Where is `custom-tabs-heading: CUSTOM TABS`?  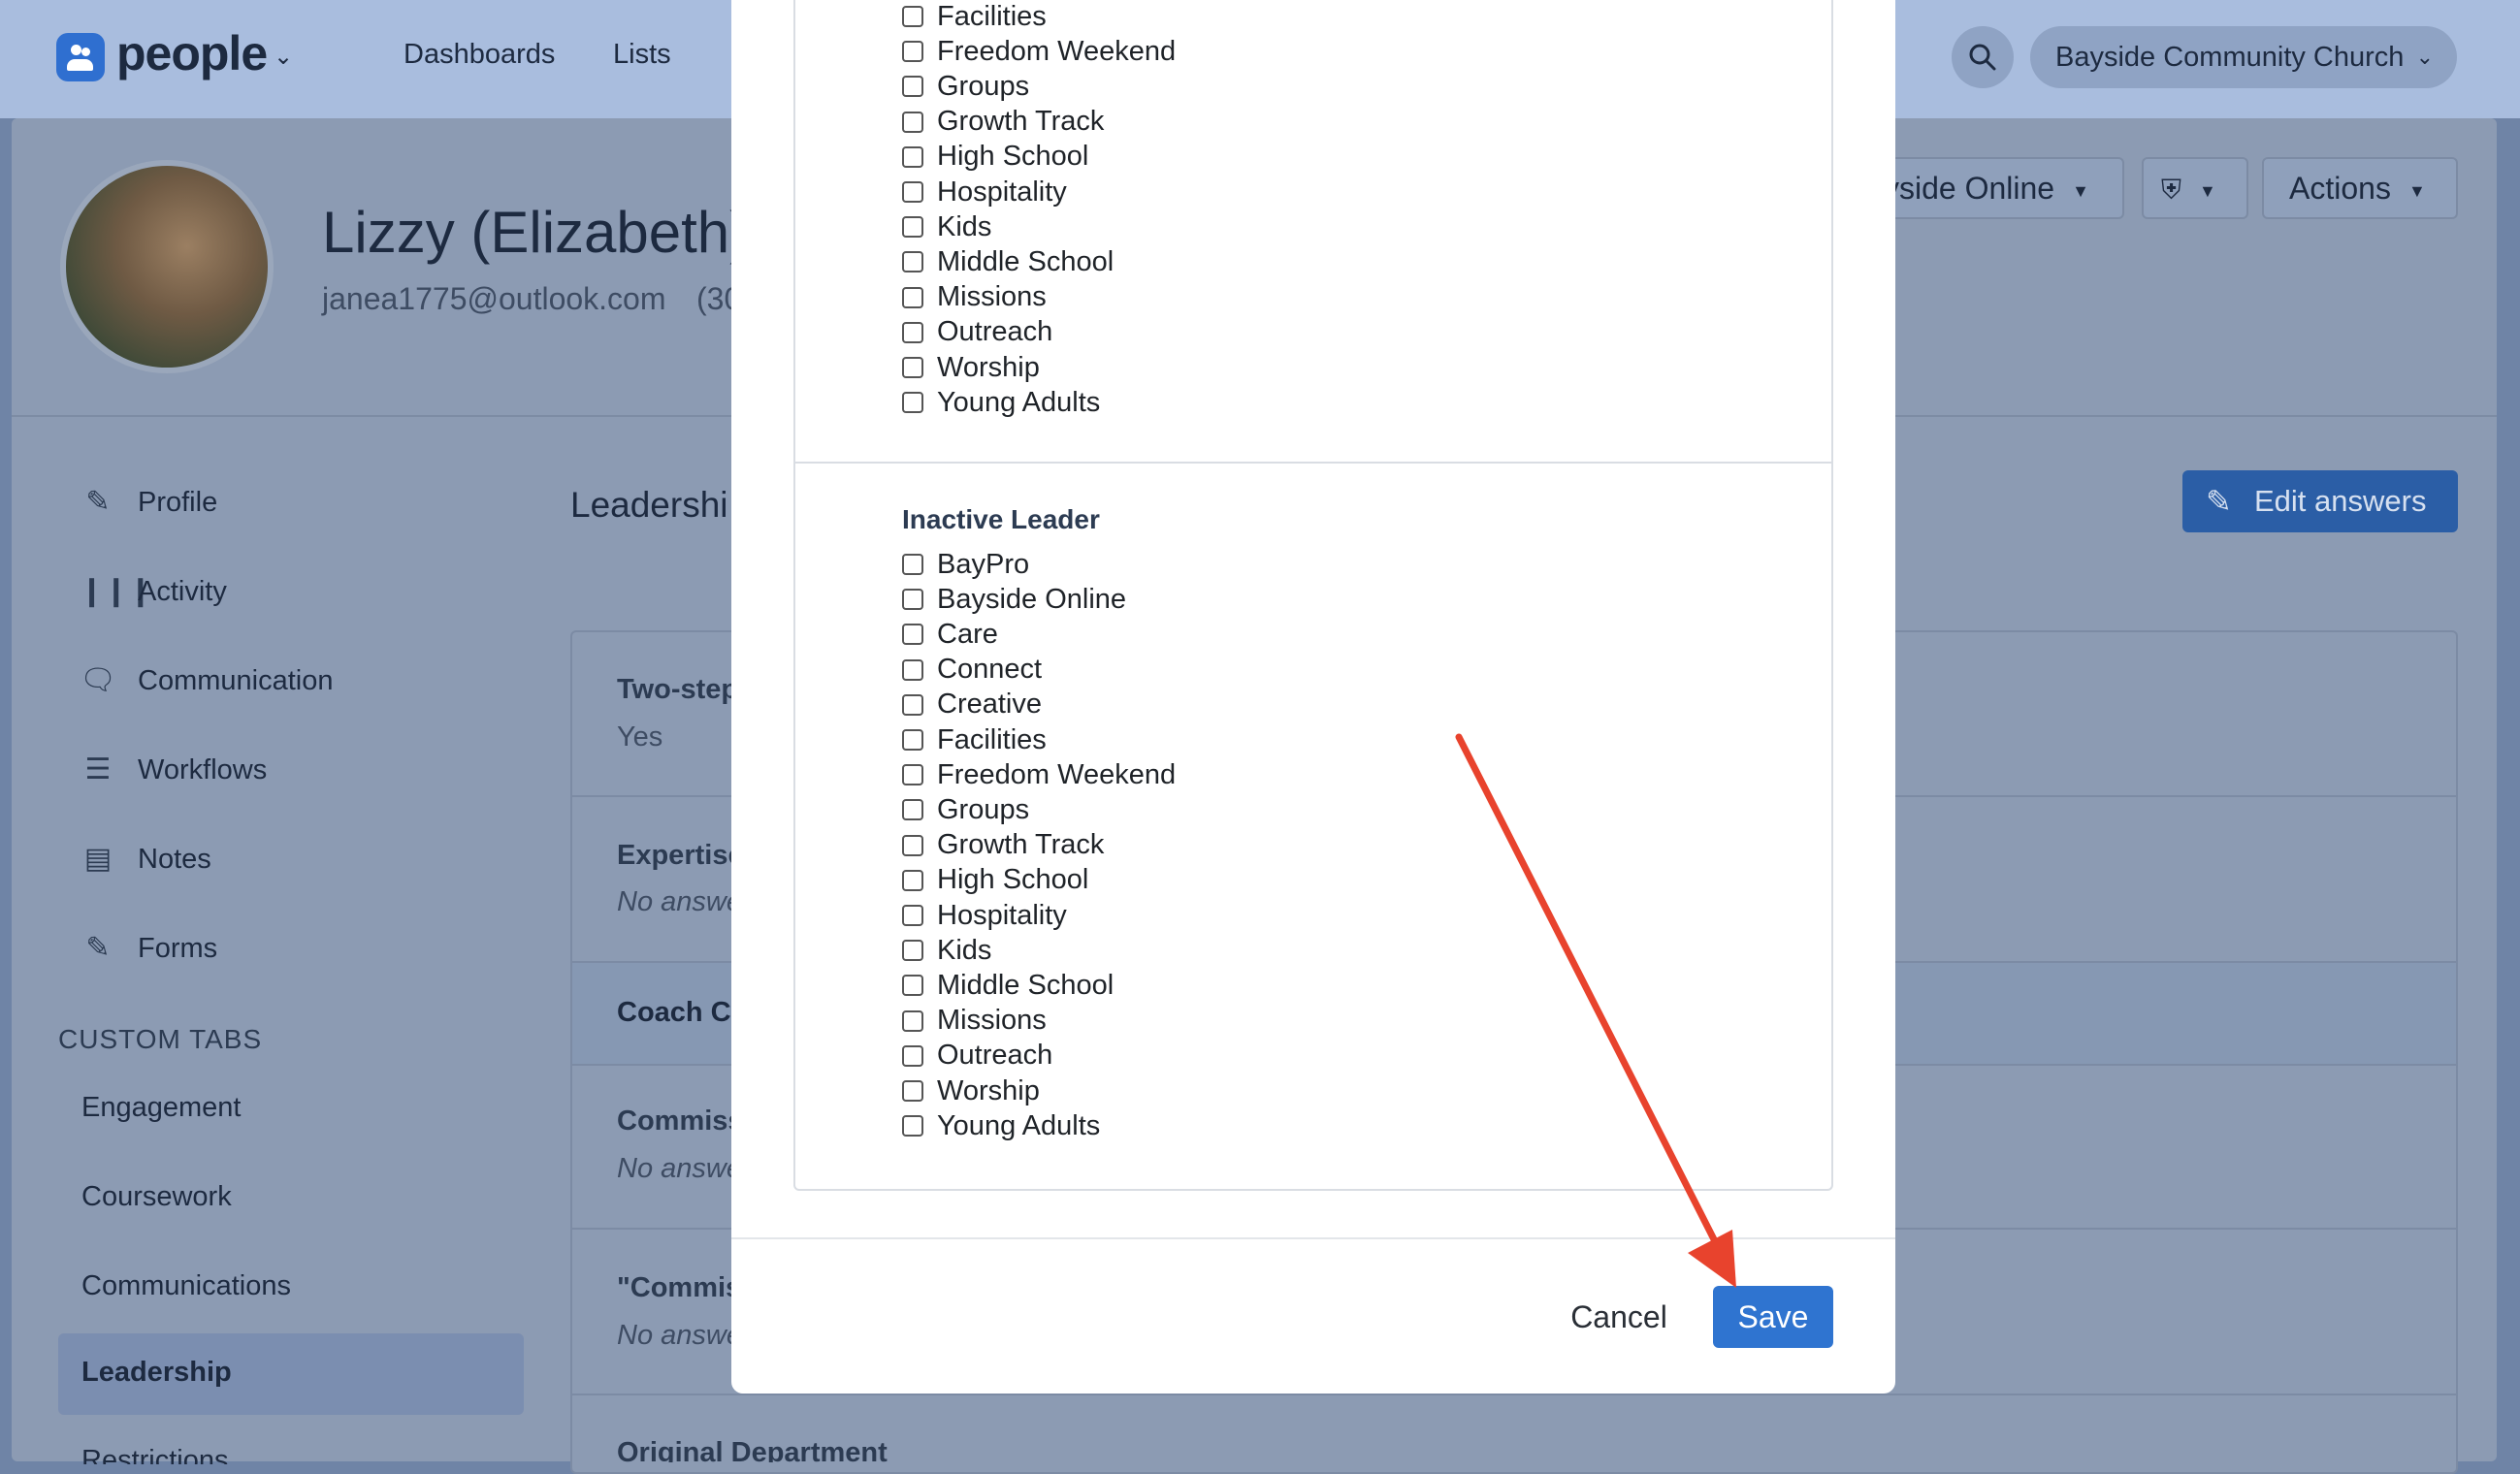 custom-tabs-heading: CUSTOM TABS is located at coordinates (160, 1039).